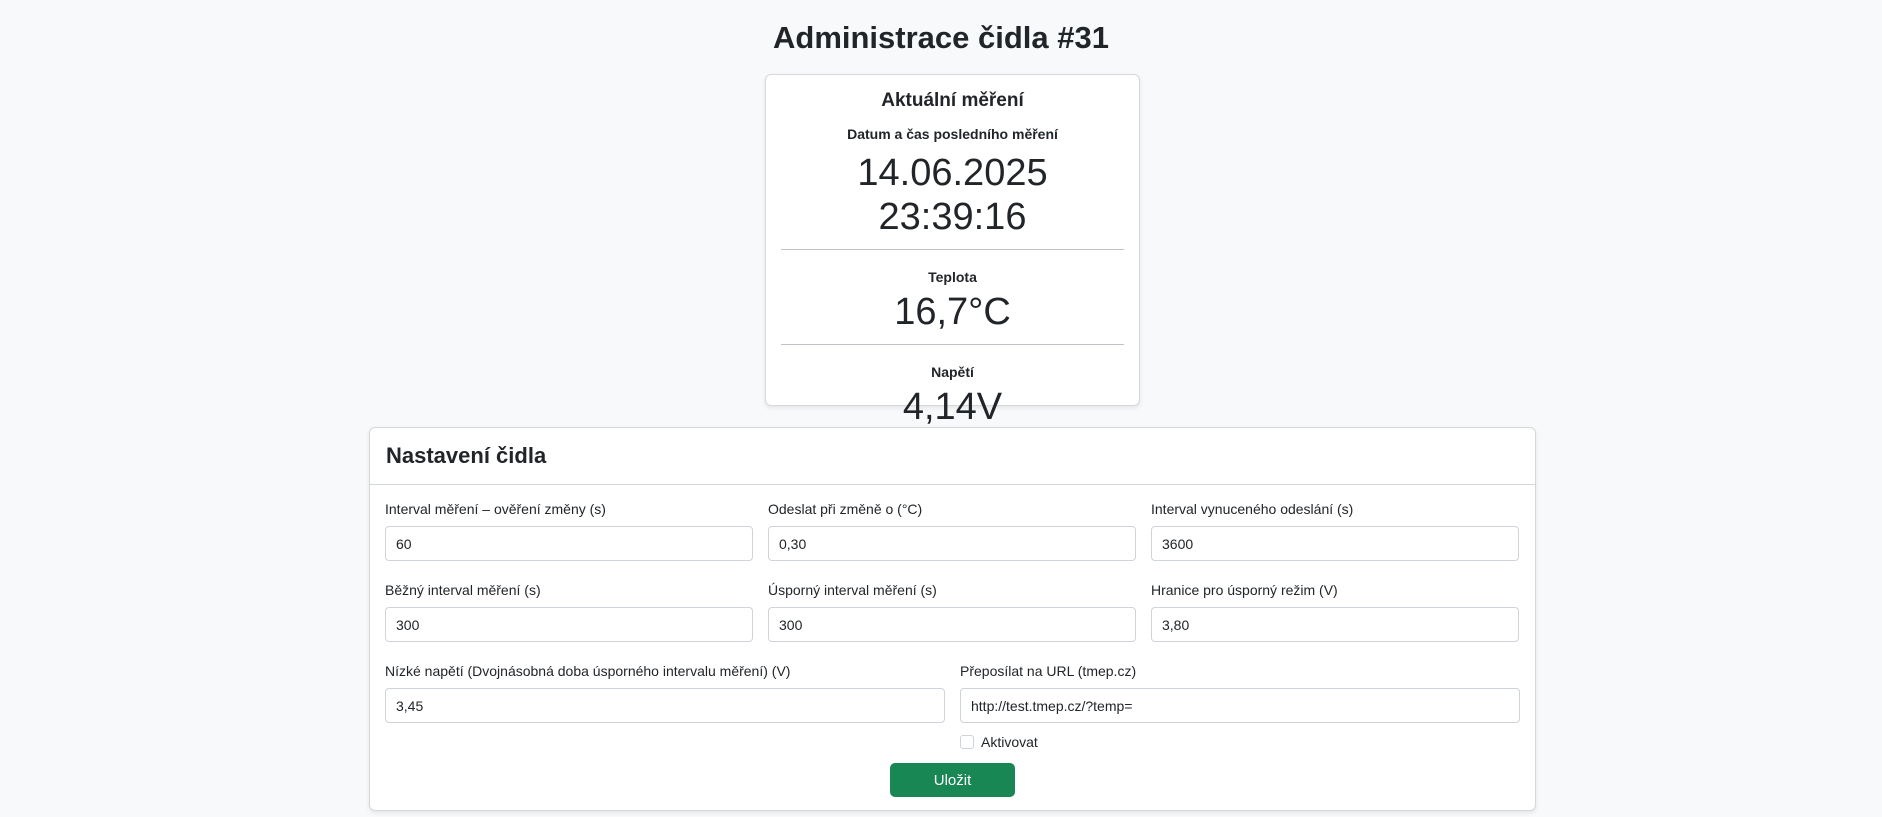 The height and width of the screenshot is (817, 1882). I want to click on field-forced-send: Interval vynuceného odeslání (s), so click(1335, 530).